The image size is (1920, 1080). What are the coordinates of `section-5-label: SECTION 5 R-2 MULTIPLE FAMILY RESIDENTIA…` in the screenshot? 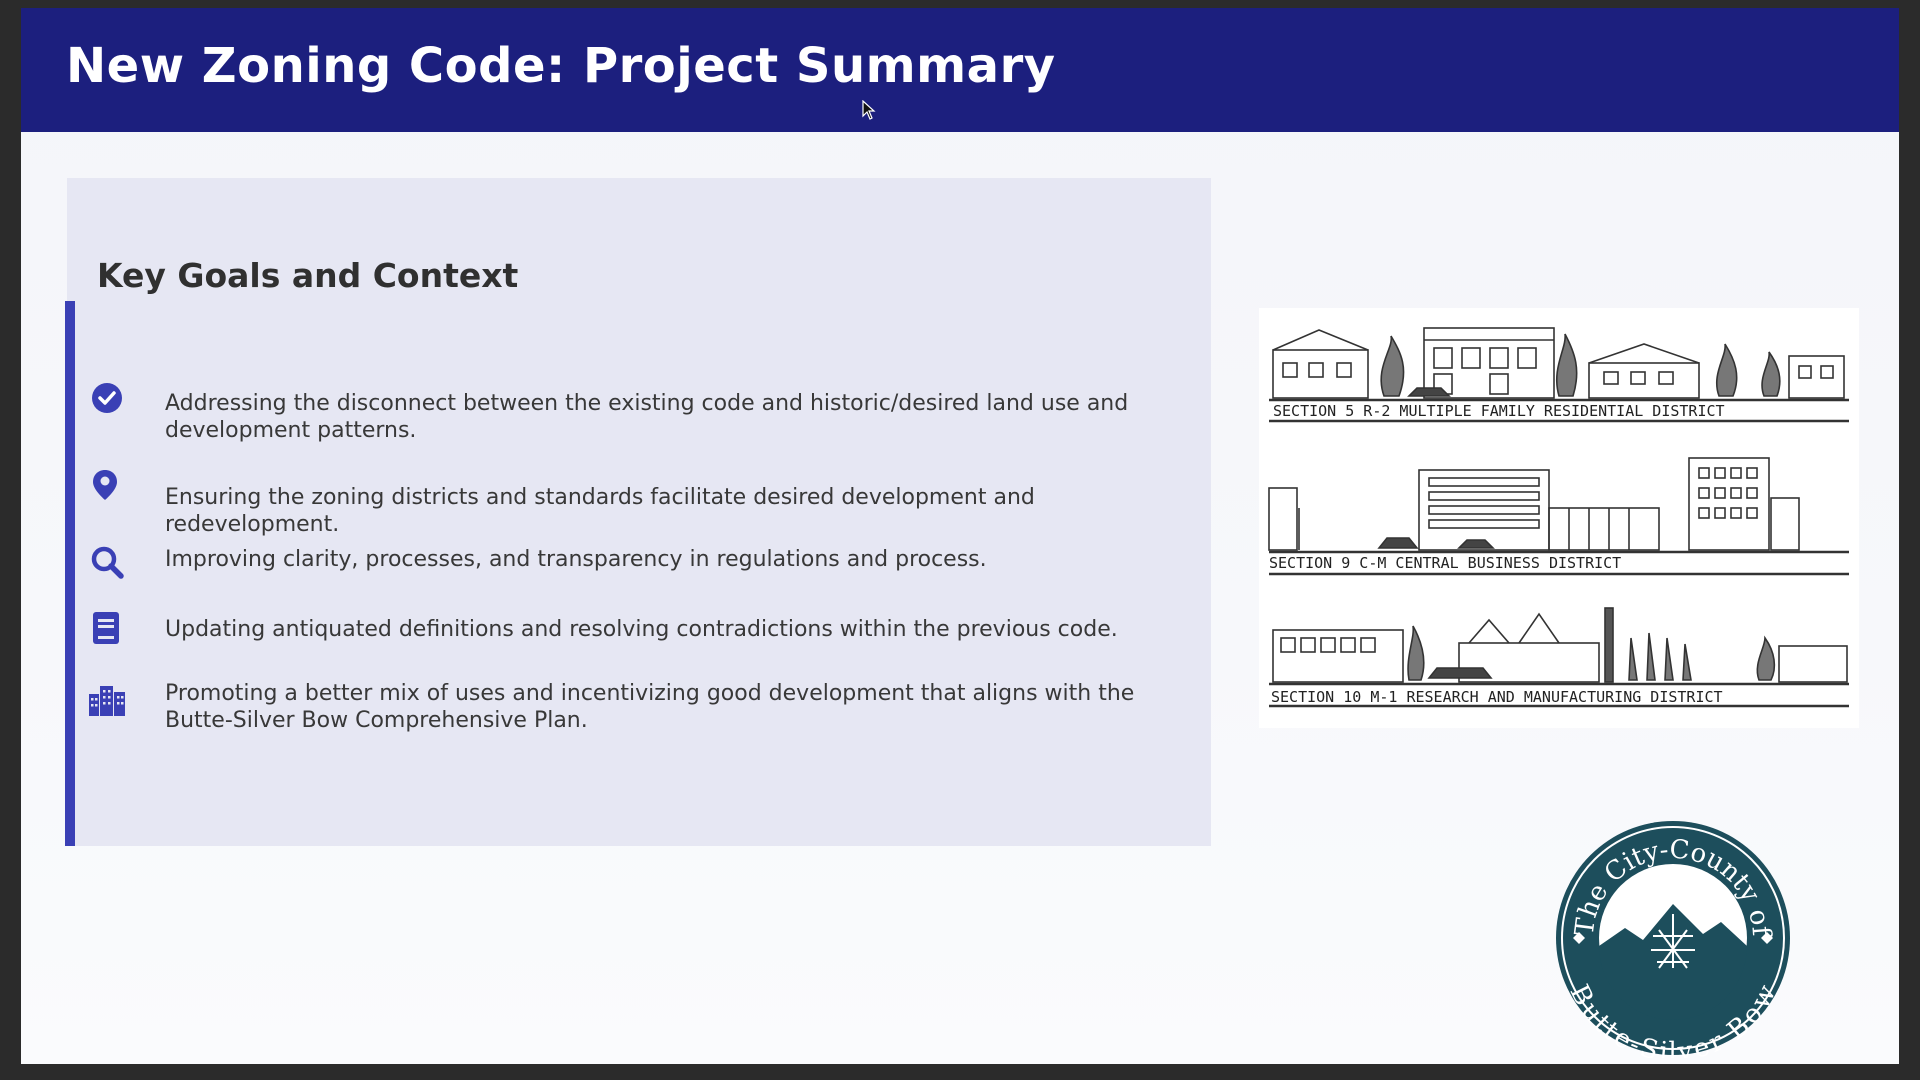 It's located at (1499, 411).